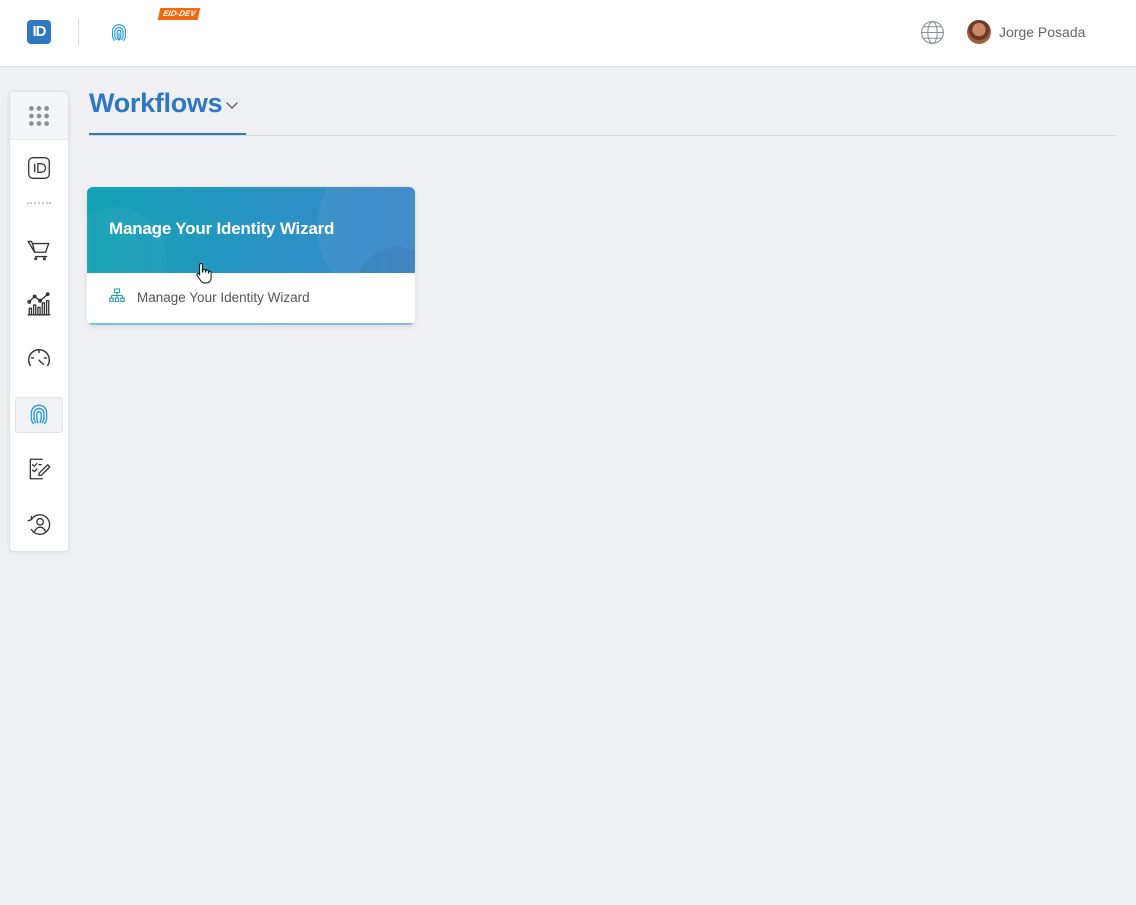  Describe the element at coordinates (251, 324) in the screenshot. I see `card-accent` at that location.